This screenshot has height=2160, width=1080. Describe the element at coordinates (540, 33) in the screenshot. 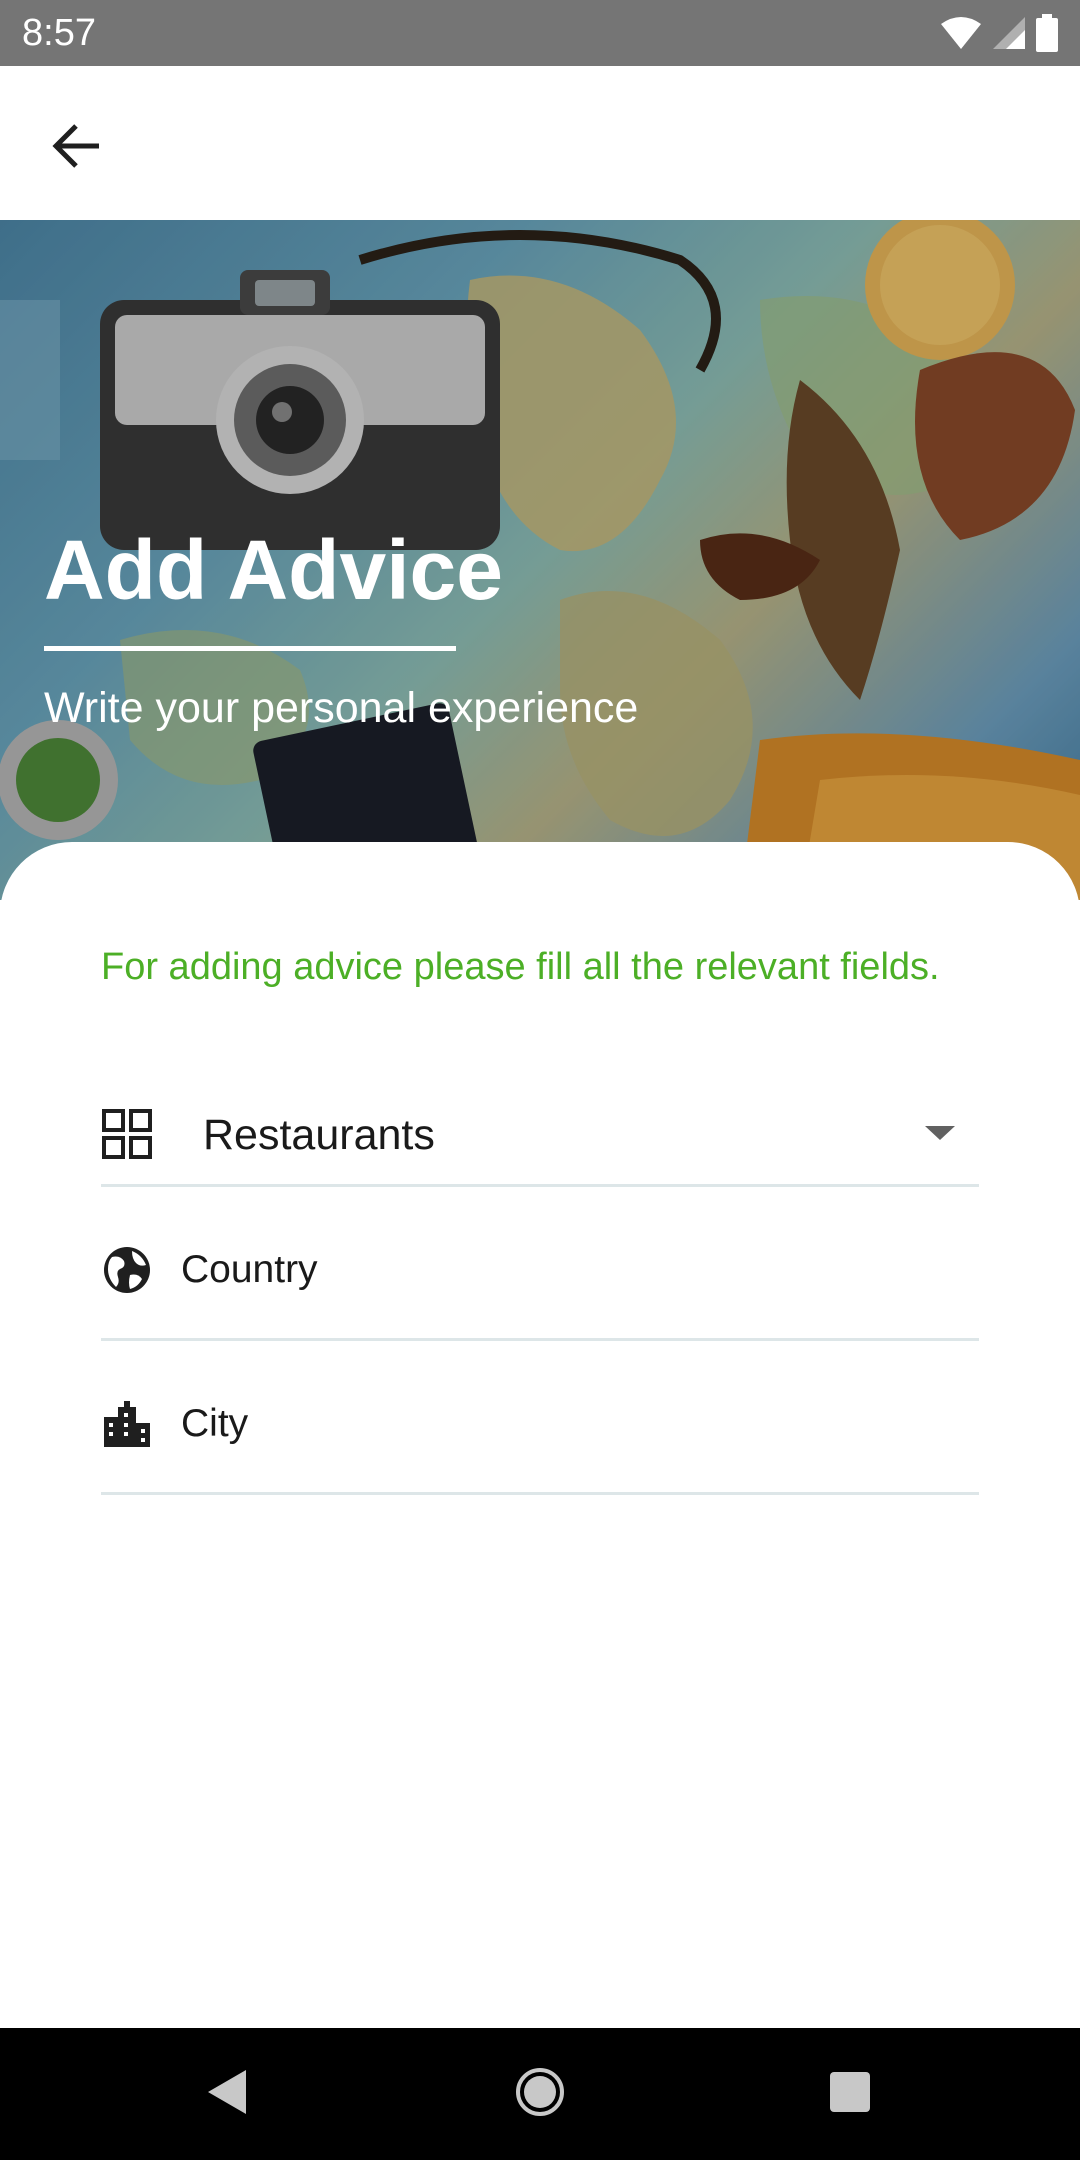

I see `status-bar: 8:57` at that location.